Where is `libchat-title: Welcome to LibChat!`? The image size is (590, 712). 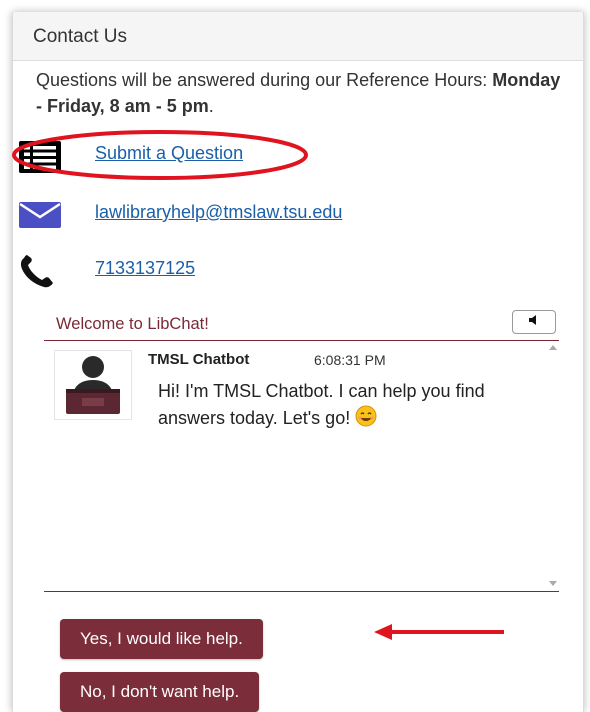
libchat-title: Welcome to LibChat! is located at coordinates (132, 324).